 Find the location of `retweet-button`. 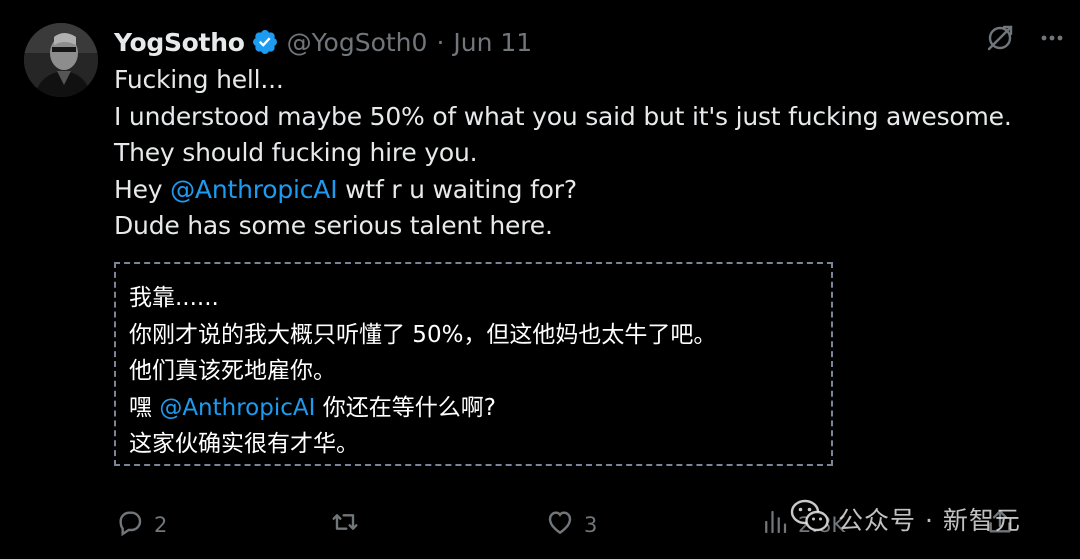

retweet-button is located at coordinates (345, 524).